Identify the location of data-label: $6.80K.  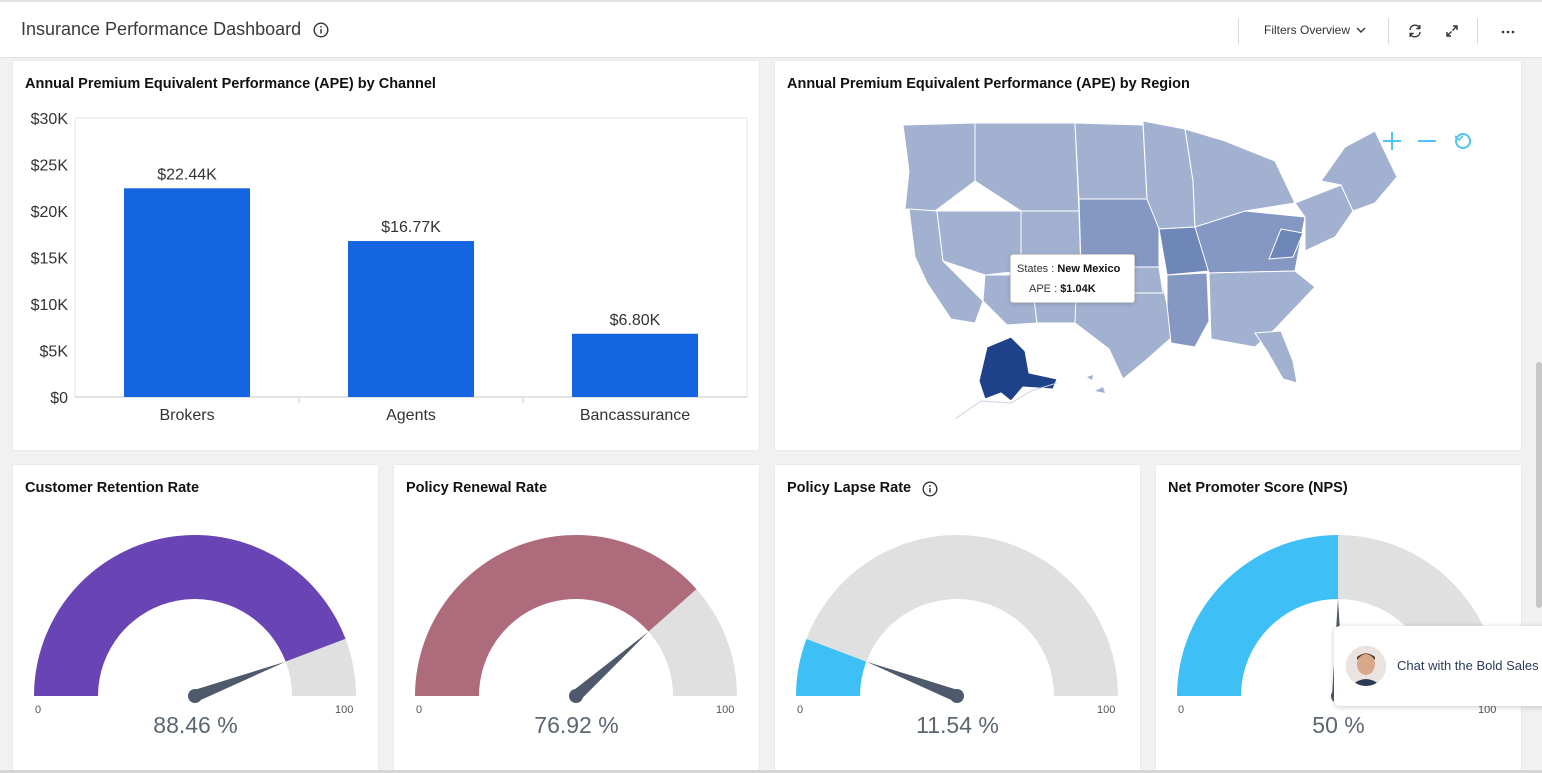
(635, 320).